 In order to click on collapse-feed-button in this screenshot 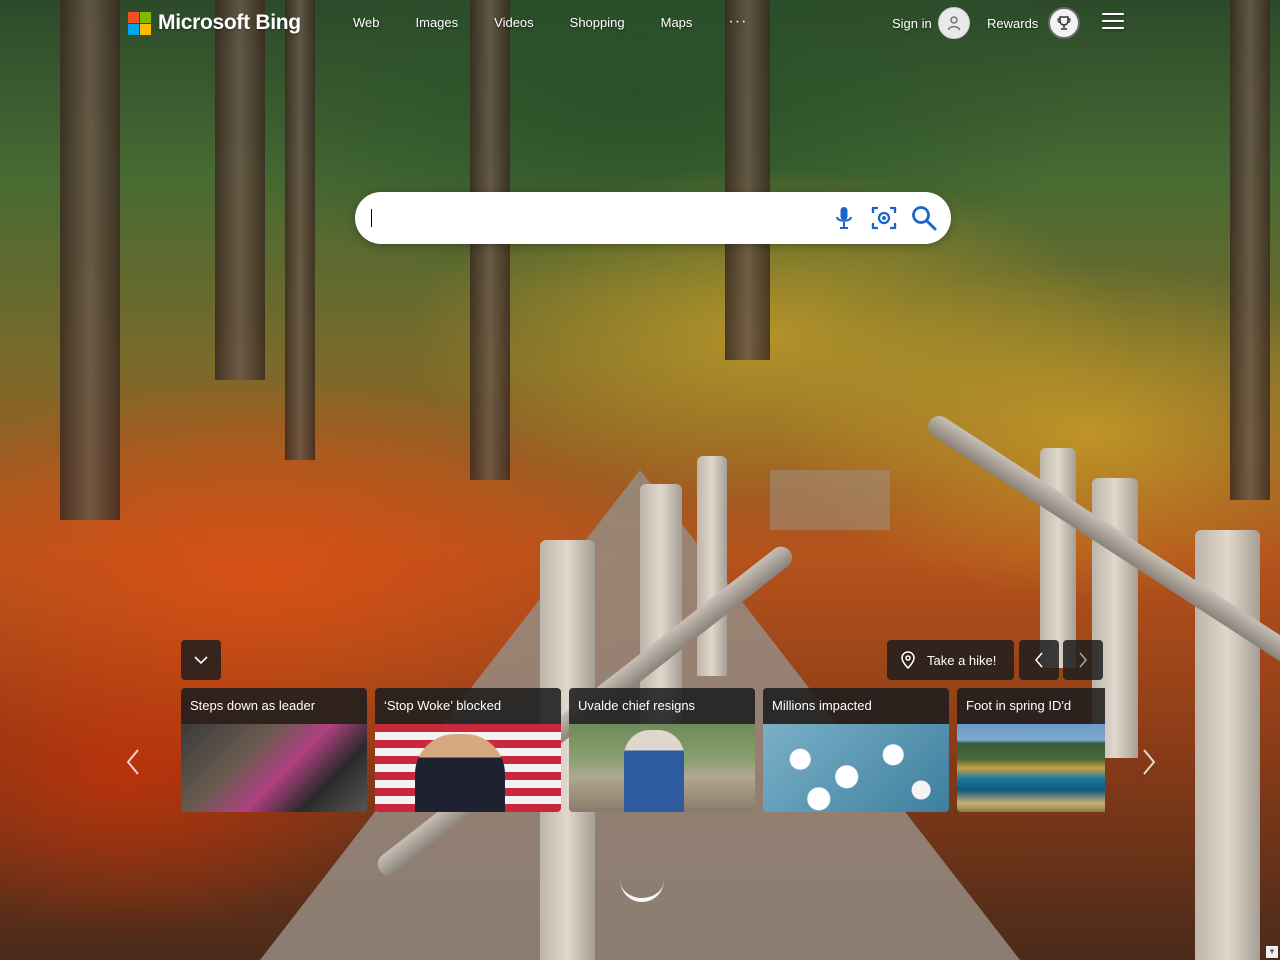, I will do `click(201, 660)`.